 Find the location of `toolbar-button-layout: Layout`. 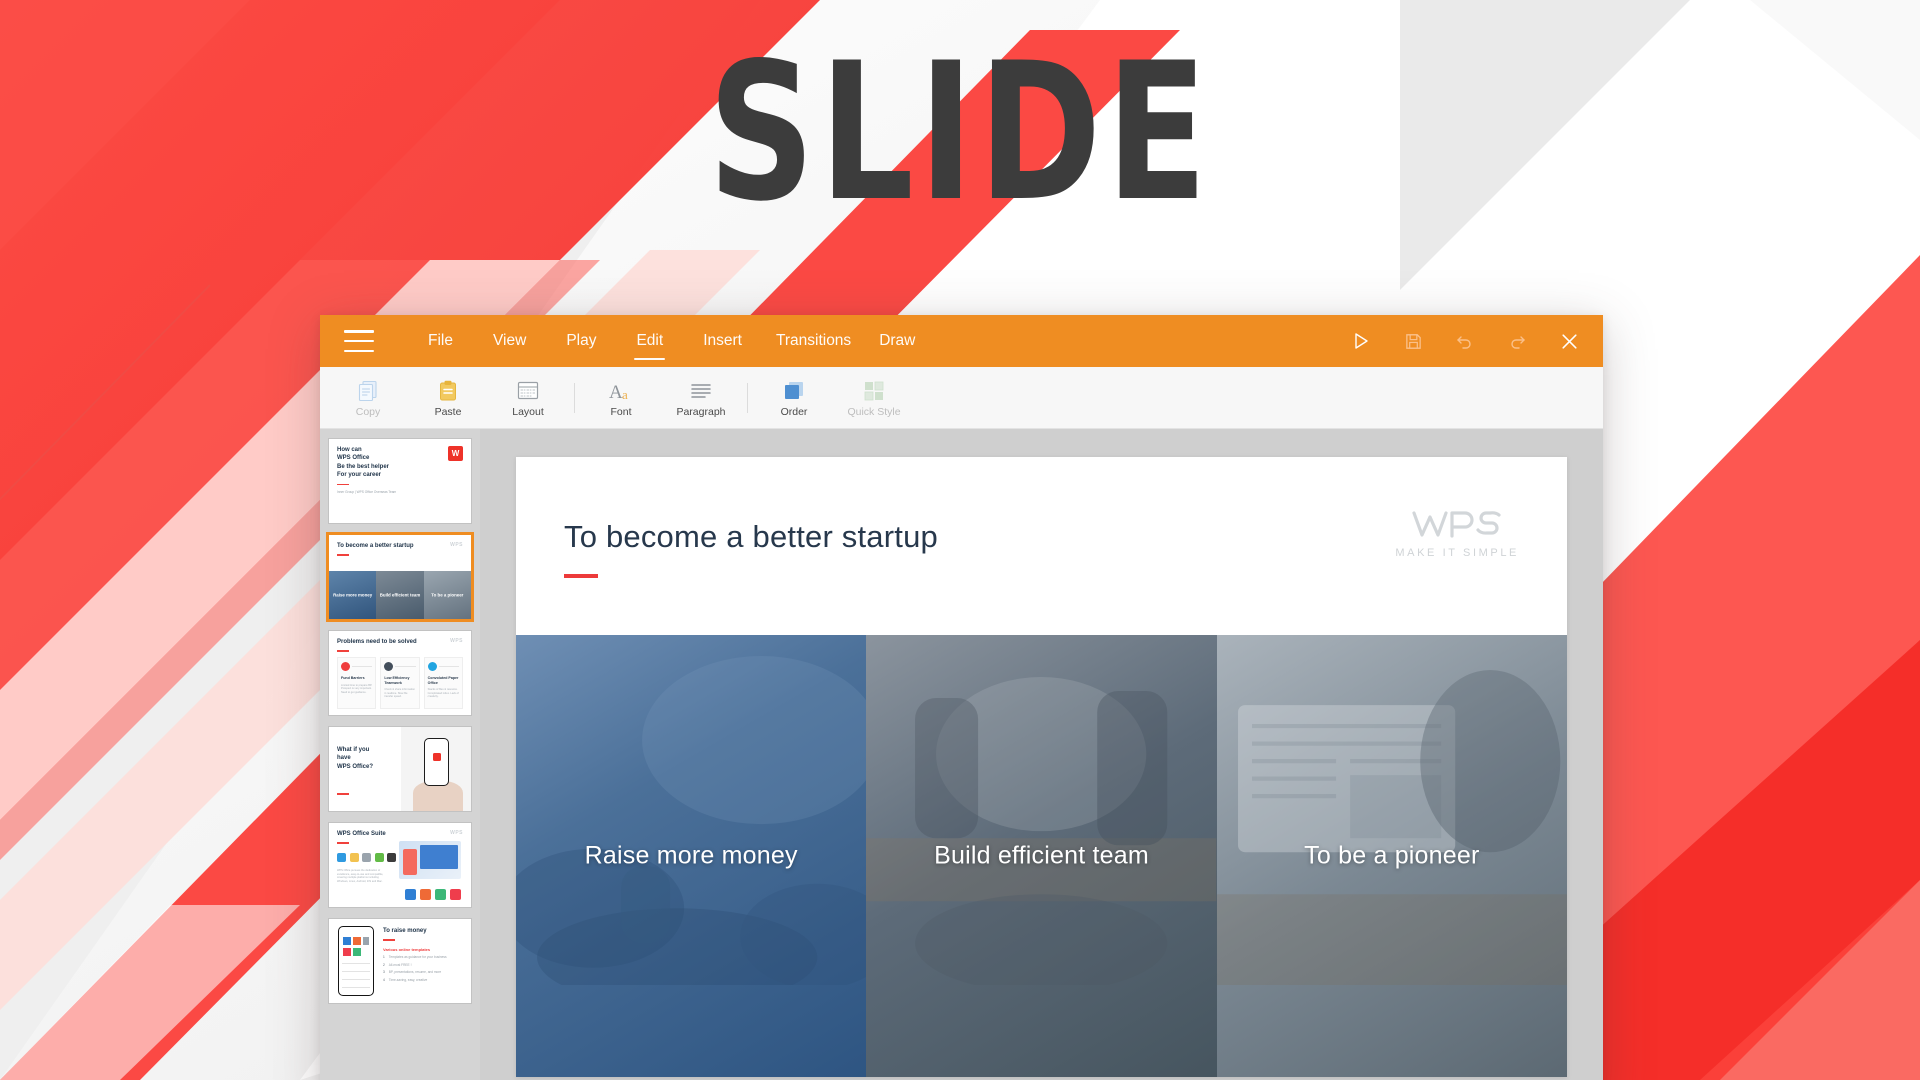

toolbar-button-layout: Layout is located at coordinates (528, 397).